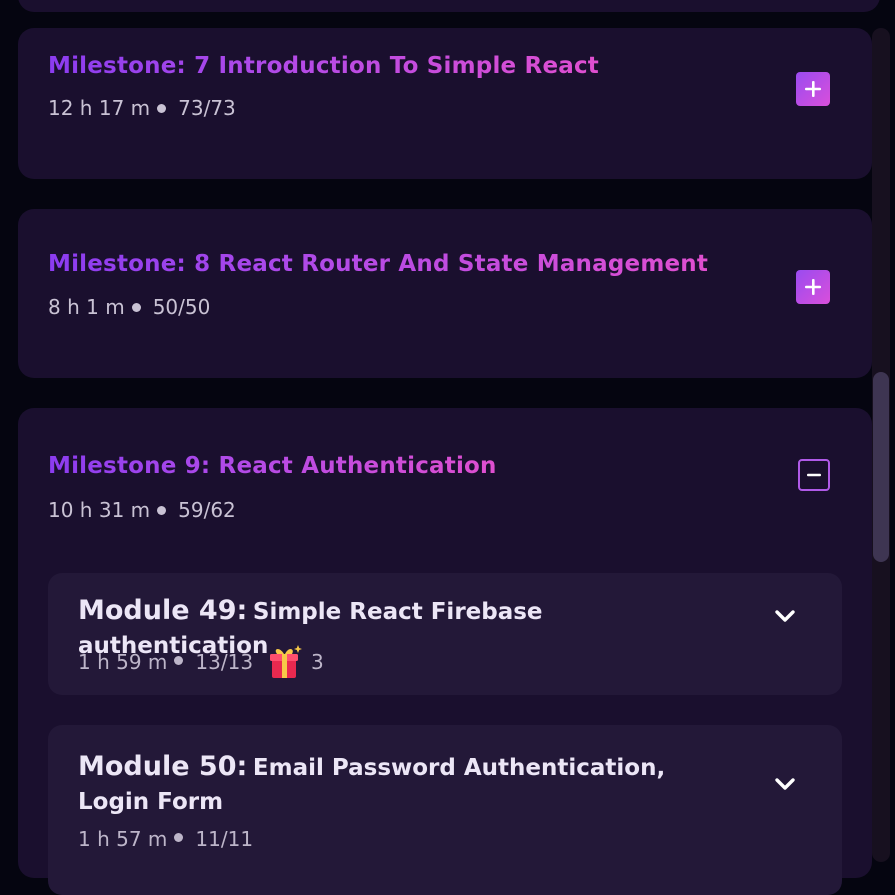 Image resolution: width=895 pixels, height=895 pixels. Describe the element at coordinates (449, 6) in the screenshot. I see `previous-milestone-card` at that location.